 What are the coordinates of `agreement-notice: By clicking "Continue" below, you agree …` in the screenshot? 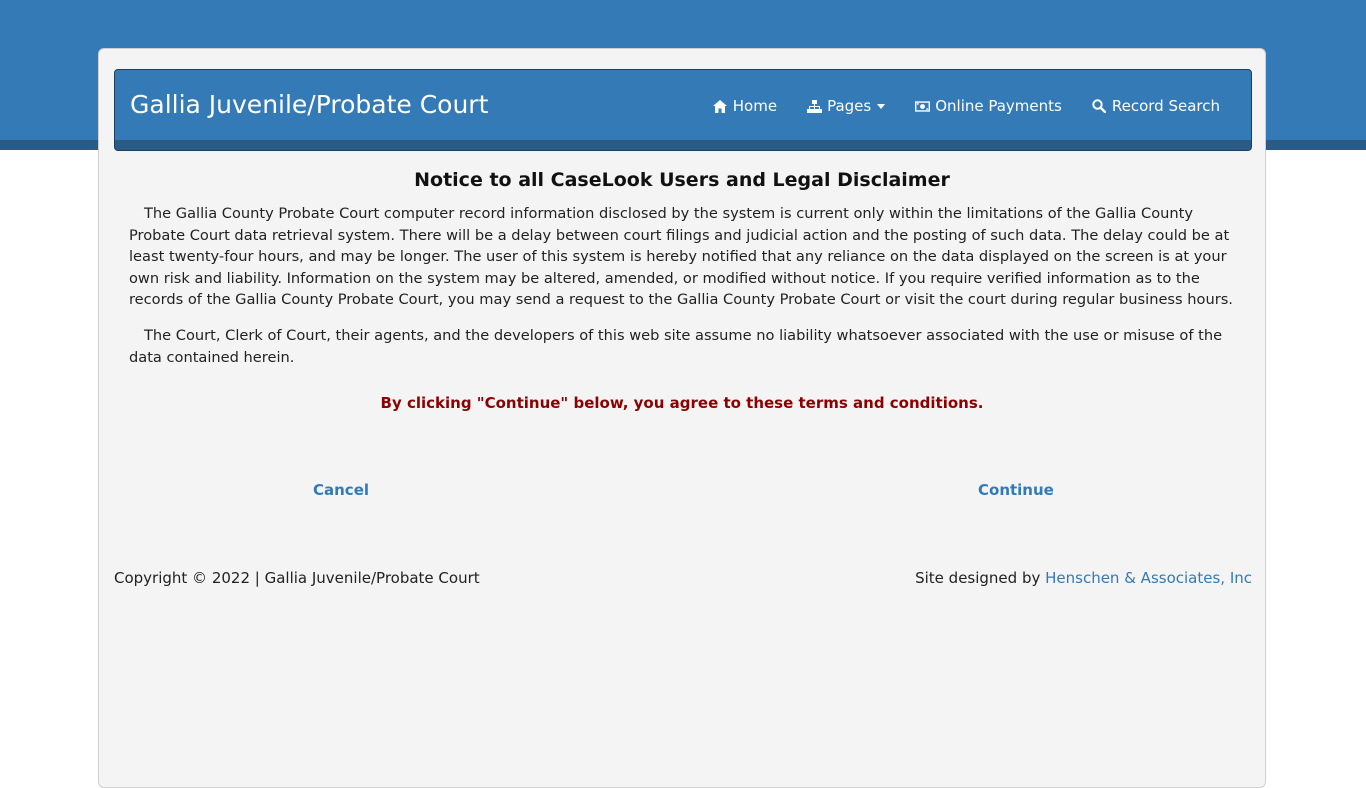 It's located at (682, 403).